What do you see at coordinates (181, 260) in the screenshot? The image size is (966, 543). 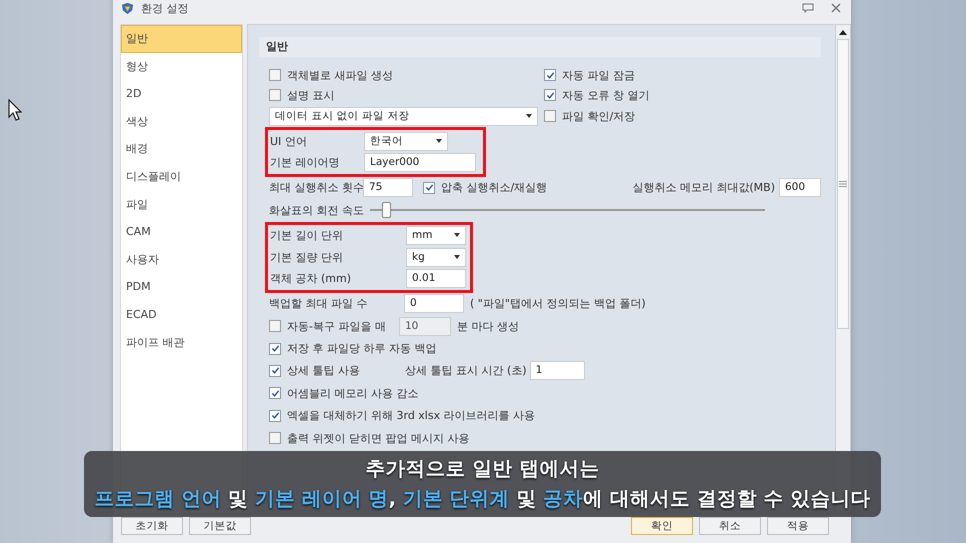 I see `sidebar-item: 사용자` at bounding box center [181, 260].